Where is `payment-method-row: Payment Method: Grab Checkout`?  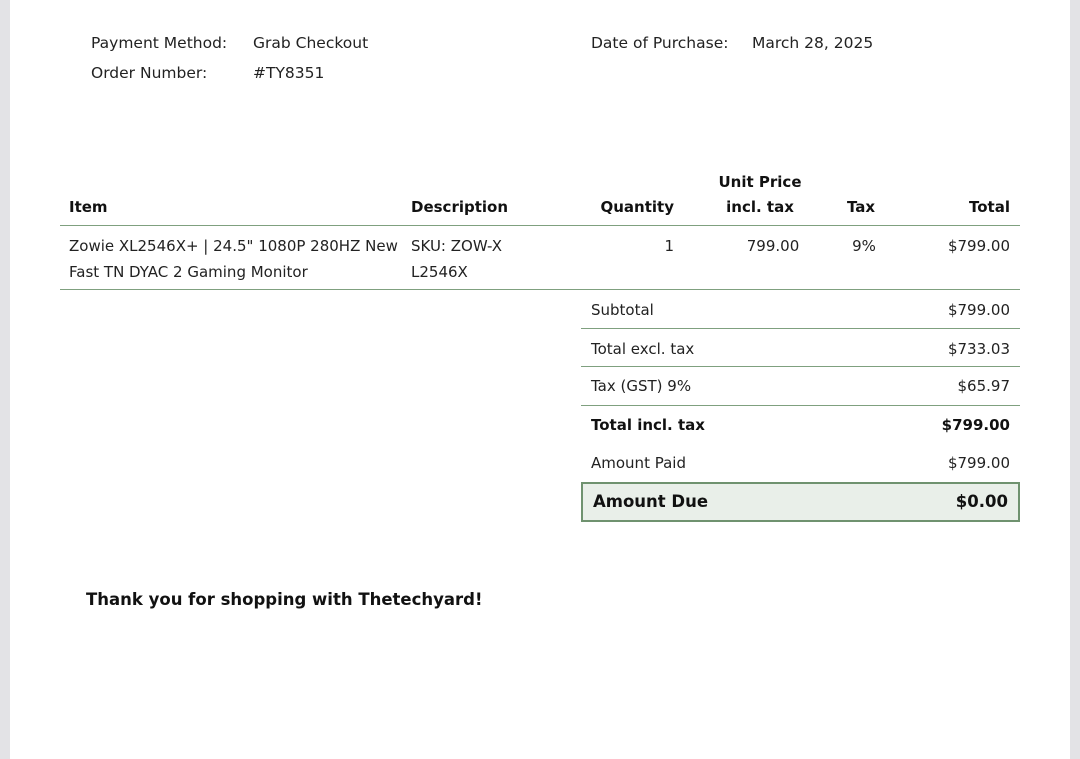
payment-method-row: Payment Method: Grab Checkout is located at coordinates (301, 43).